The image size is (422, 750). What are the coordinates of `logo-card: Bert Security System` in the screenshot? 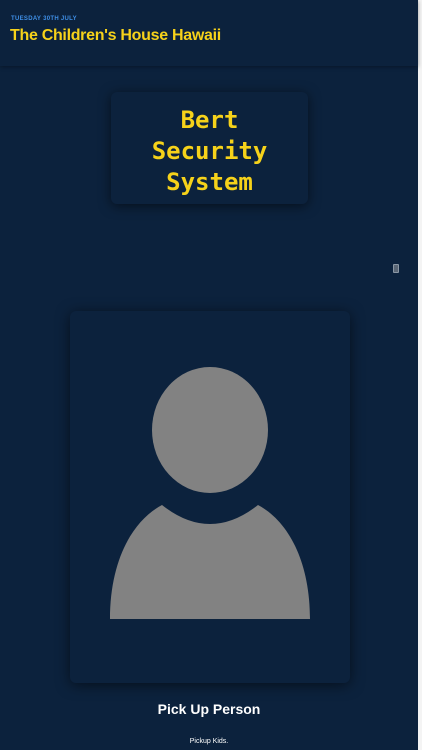 It's located at (209, 148).